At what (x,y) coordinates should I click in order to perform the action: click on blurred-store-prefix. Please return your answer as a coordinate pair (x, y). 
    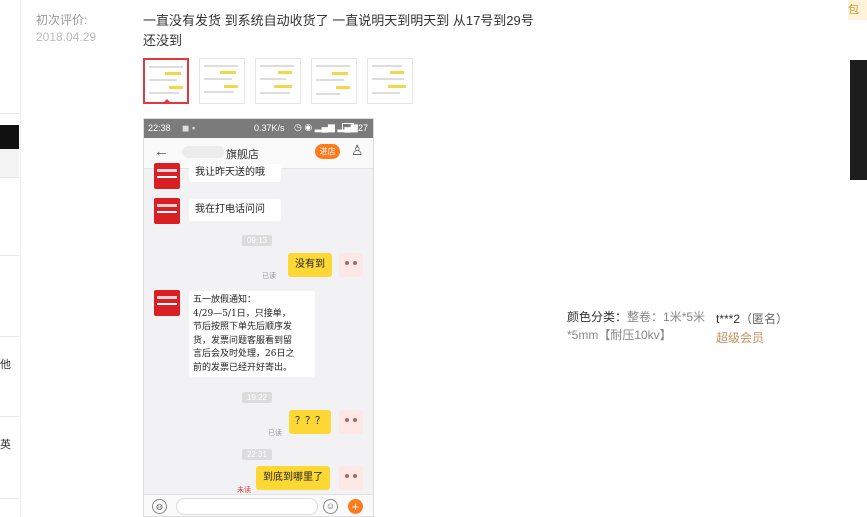
    Looking at the image, I should click on (203, 152).